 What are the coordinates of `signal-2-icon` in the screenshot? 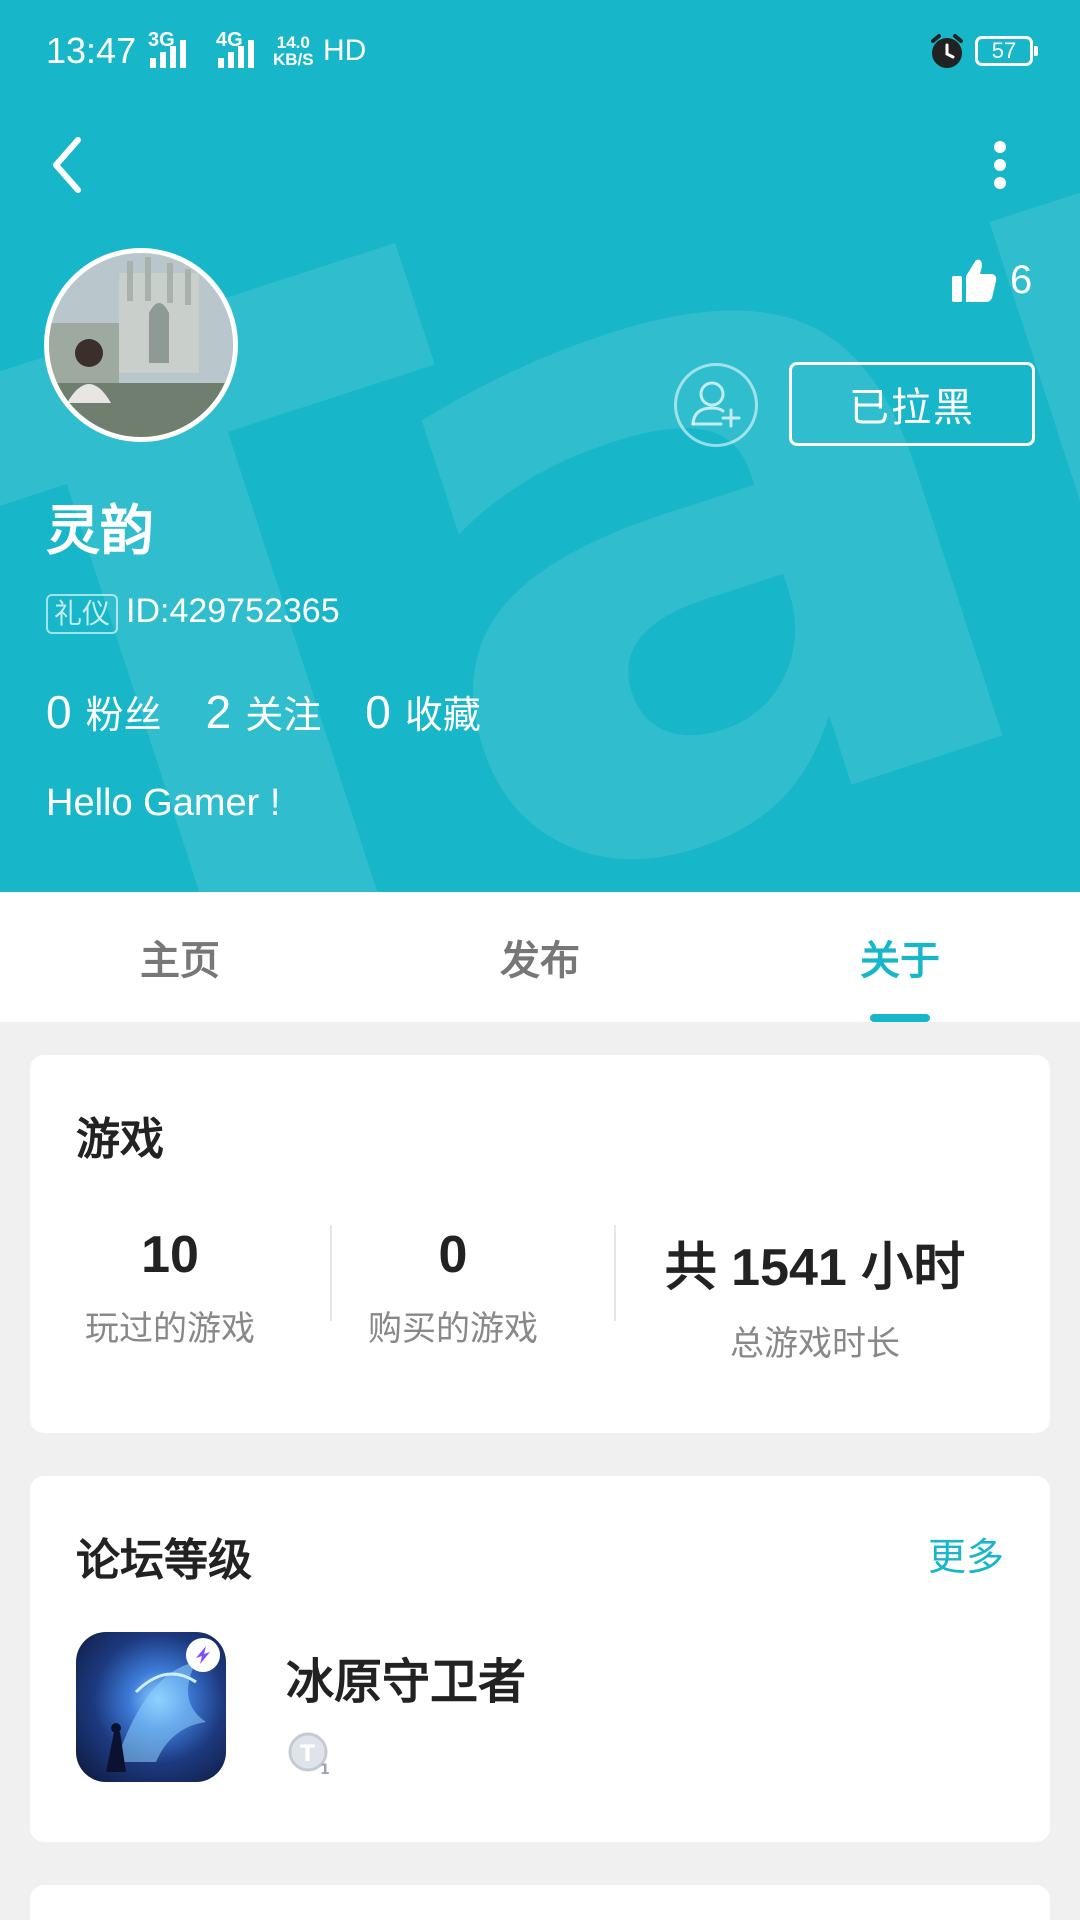 It's located at (236, 53).